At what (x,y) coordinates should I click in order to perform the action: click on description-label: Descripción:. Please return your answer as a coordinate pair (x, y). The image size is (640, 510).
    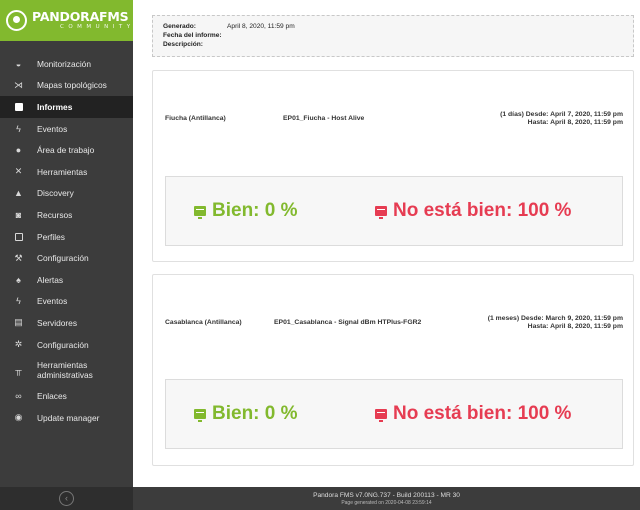
    Looking at the image, I should click on (183, 44).